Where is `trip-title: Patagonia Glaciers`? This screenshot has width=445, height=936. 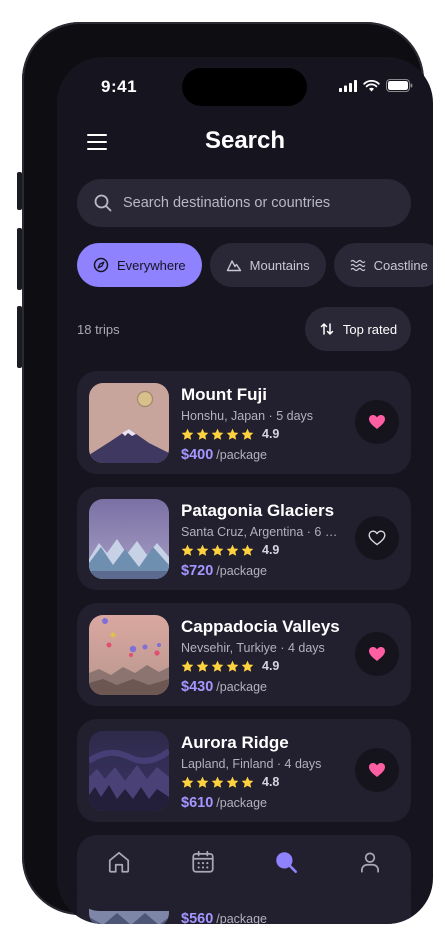
trip-title: Patagonia Glaciers is located at coordinates (258, 510).